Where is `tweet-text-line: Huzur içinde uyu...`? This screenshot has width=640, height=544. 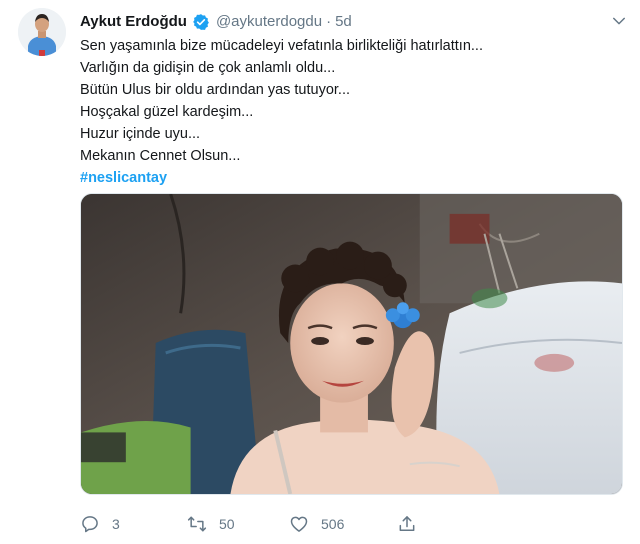
tweet-text-line: Huzur içinde uyu... is located at coordinates (140, 134).